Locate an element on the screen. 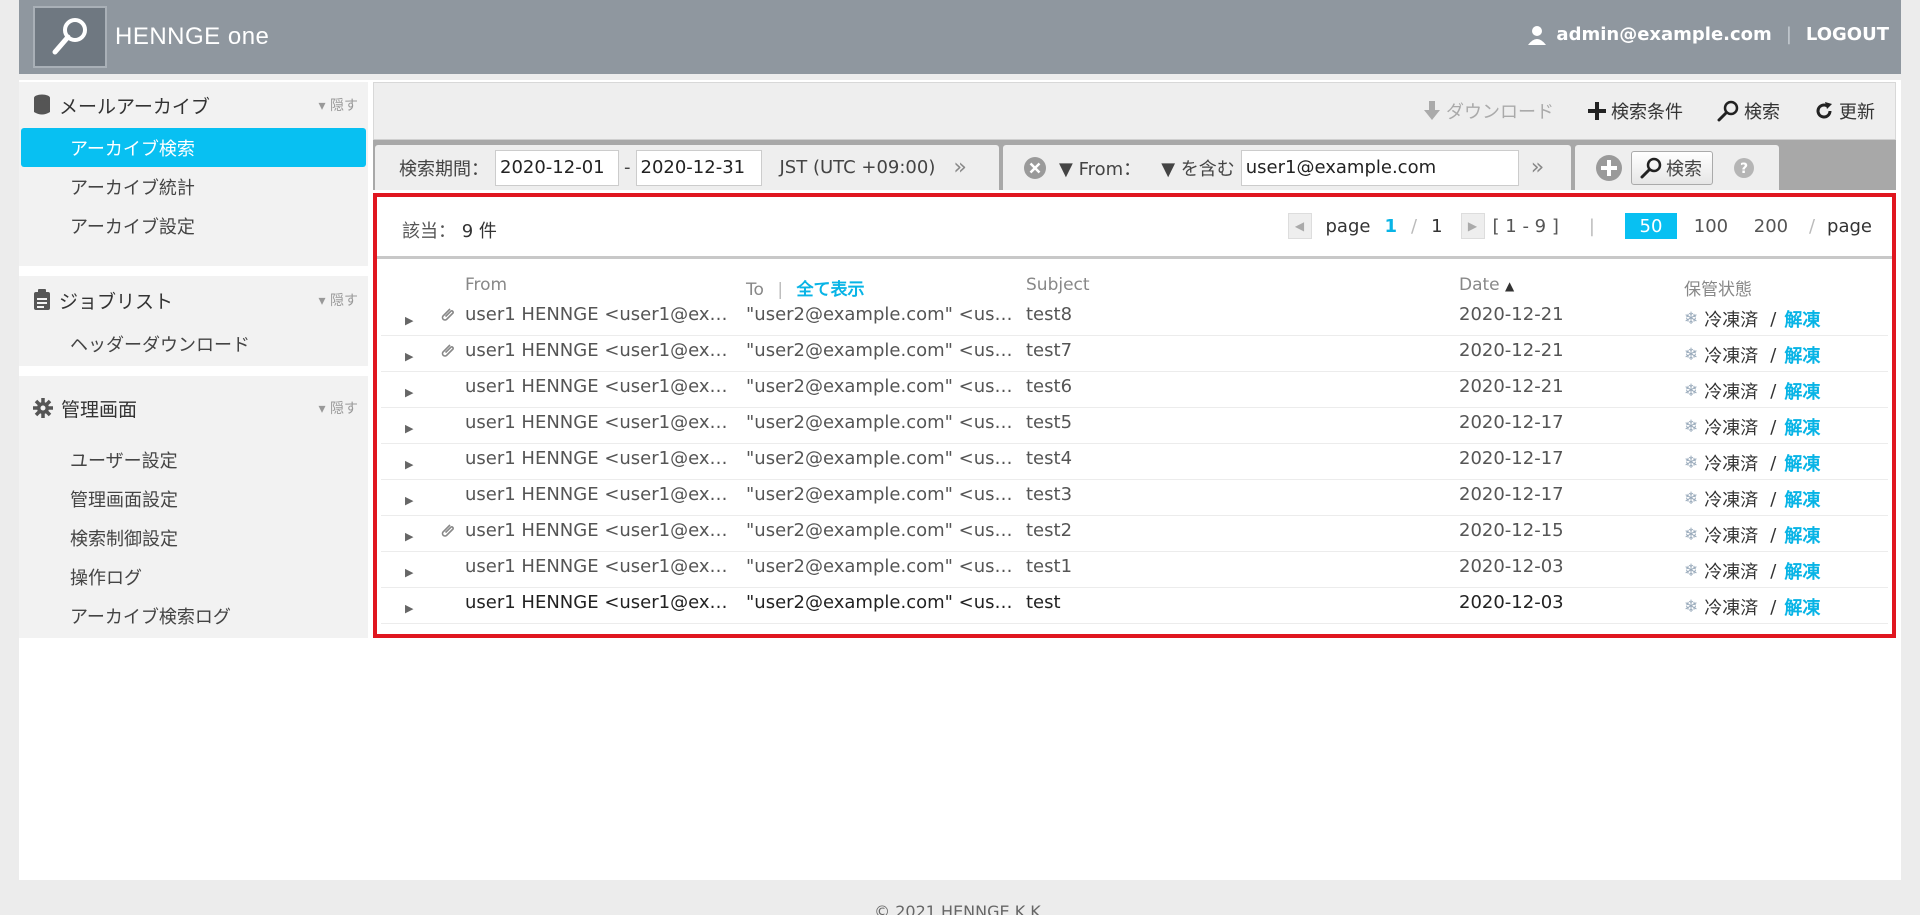 This screenshot has width=1920, height=915. status-text: 冷凍済 is located at coordinates (1731, 572).